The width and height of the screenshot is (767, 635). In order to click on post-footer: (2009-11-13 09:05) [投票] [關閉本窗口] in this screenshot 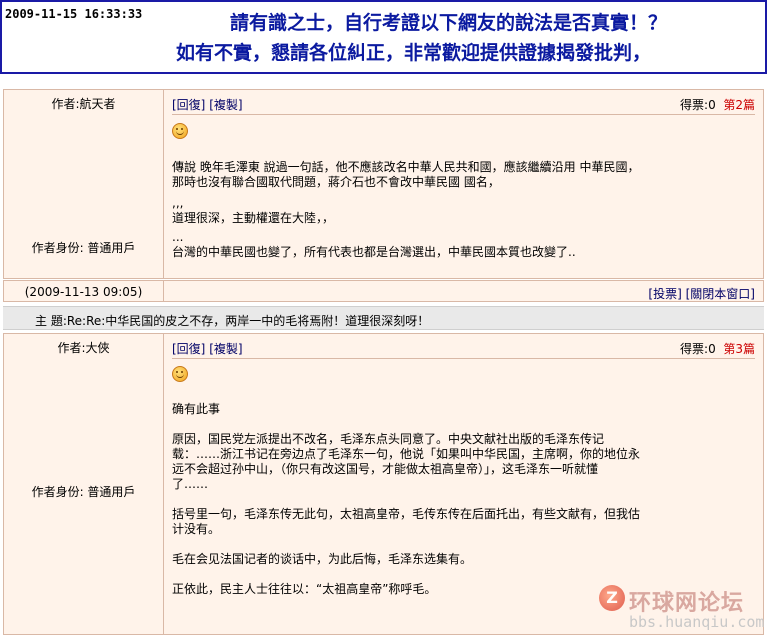, I will do `click(383, 291)`.